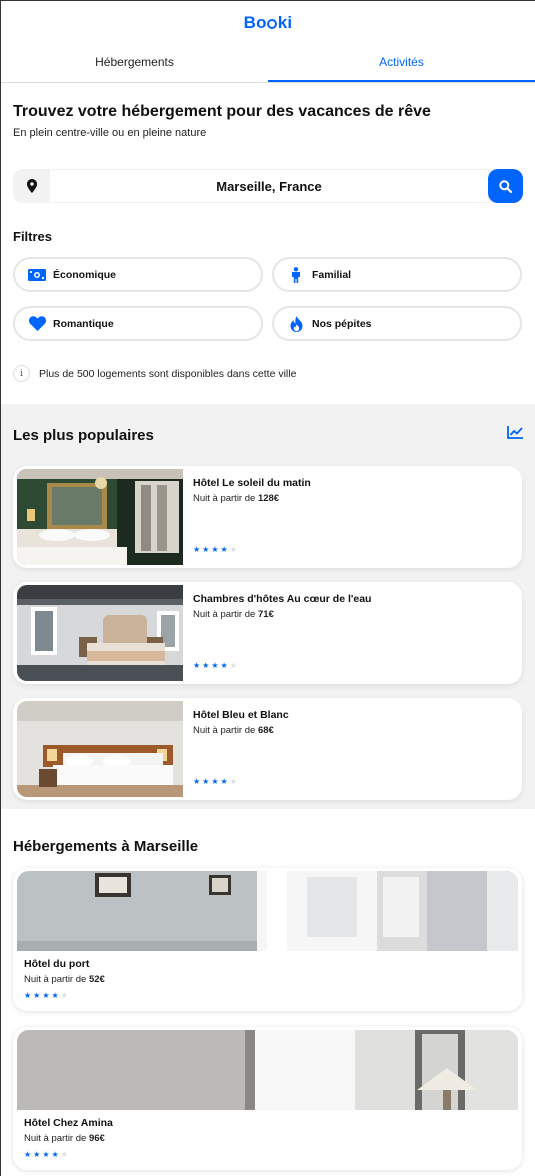 This screenshot has height=1176, width=535. What do you see at coordinates (64, 1138) in the screenshot?
I see `hotel-price: Nuit à partir de 96€` at bounding box center [64, 1138].